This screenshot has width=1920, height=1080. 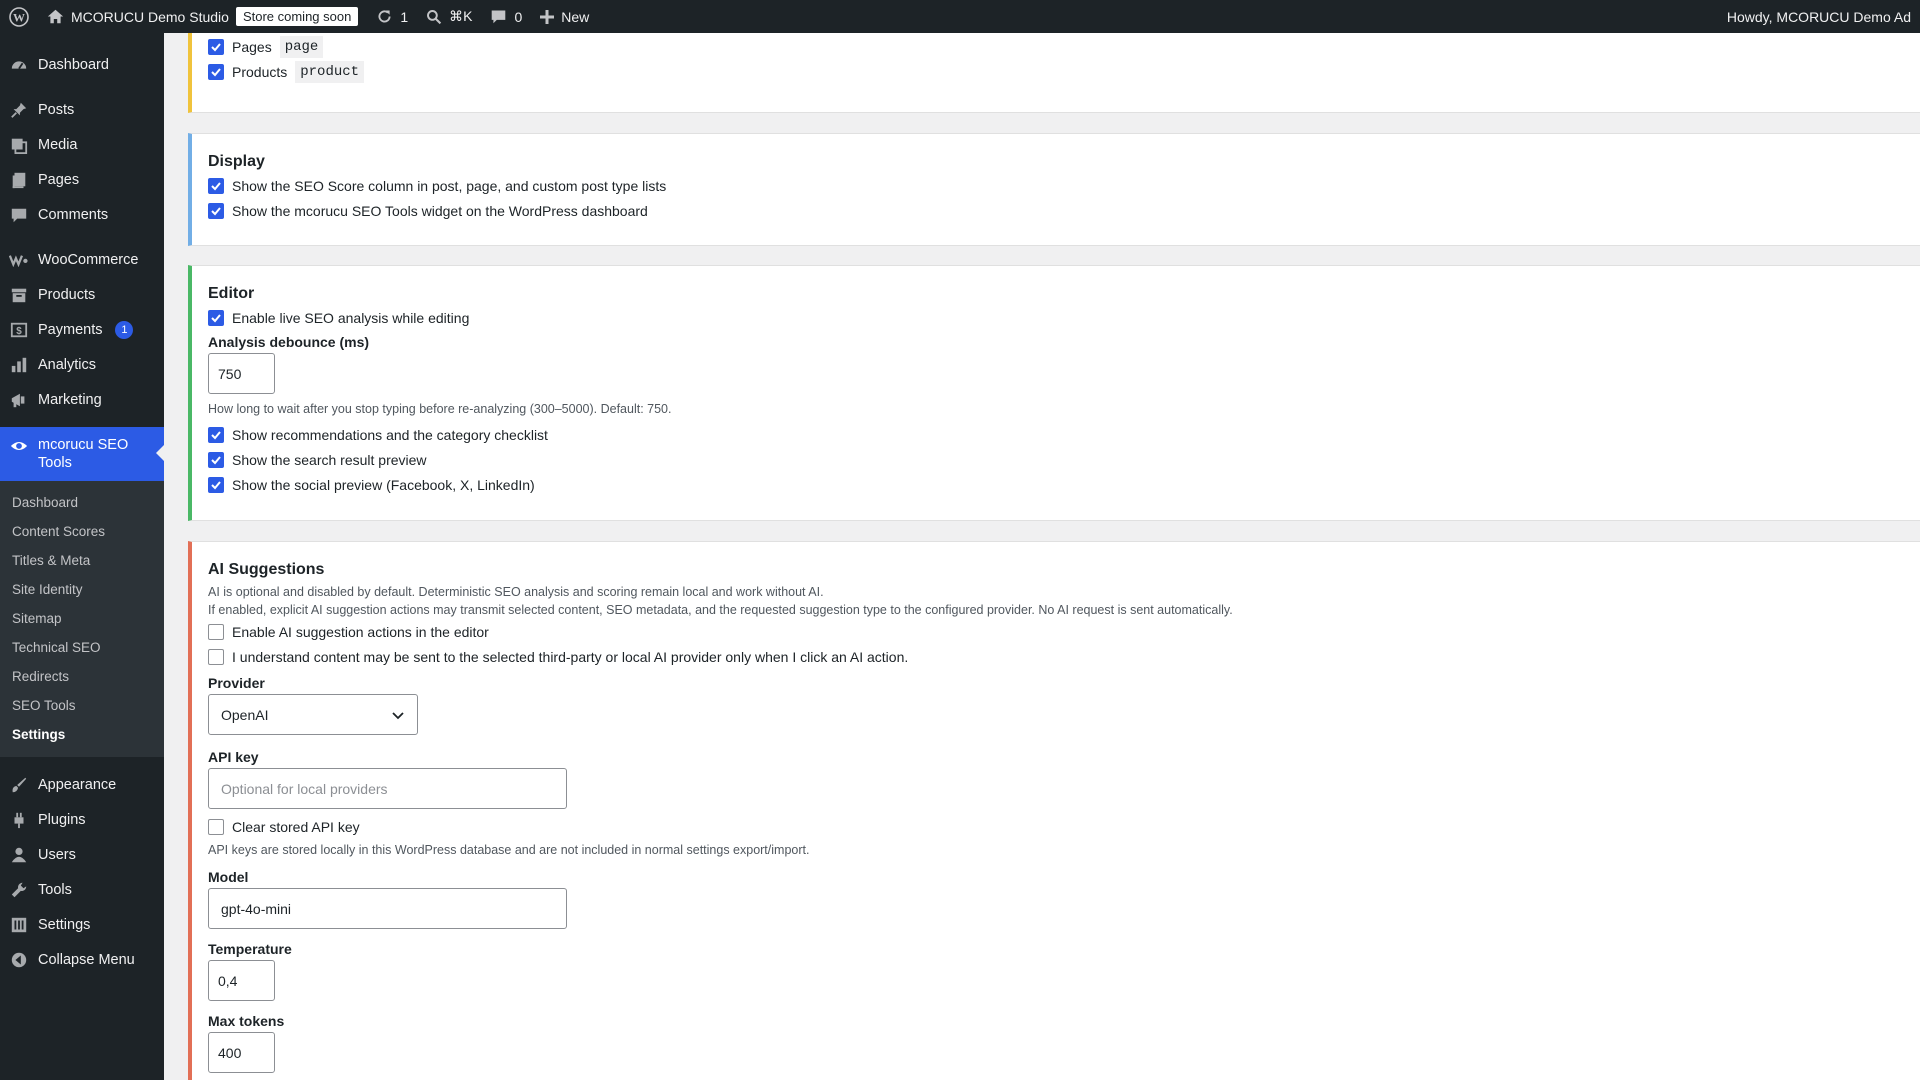 What do you see at coordinates (246, 1021) in the screenshot?
I see `max-tokens-label: Max tokens` at bounding box center [246, 1021].